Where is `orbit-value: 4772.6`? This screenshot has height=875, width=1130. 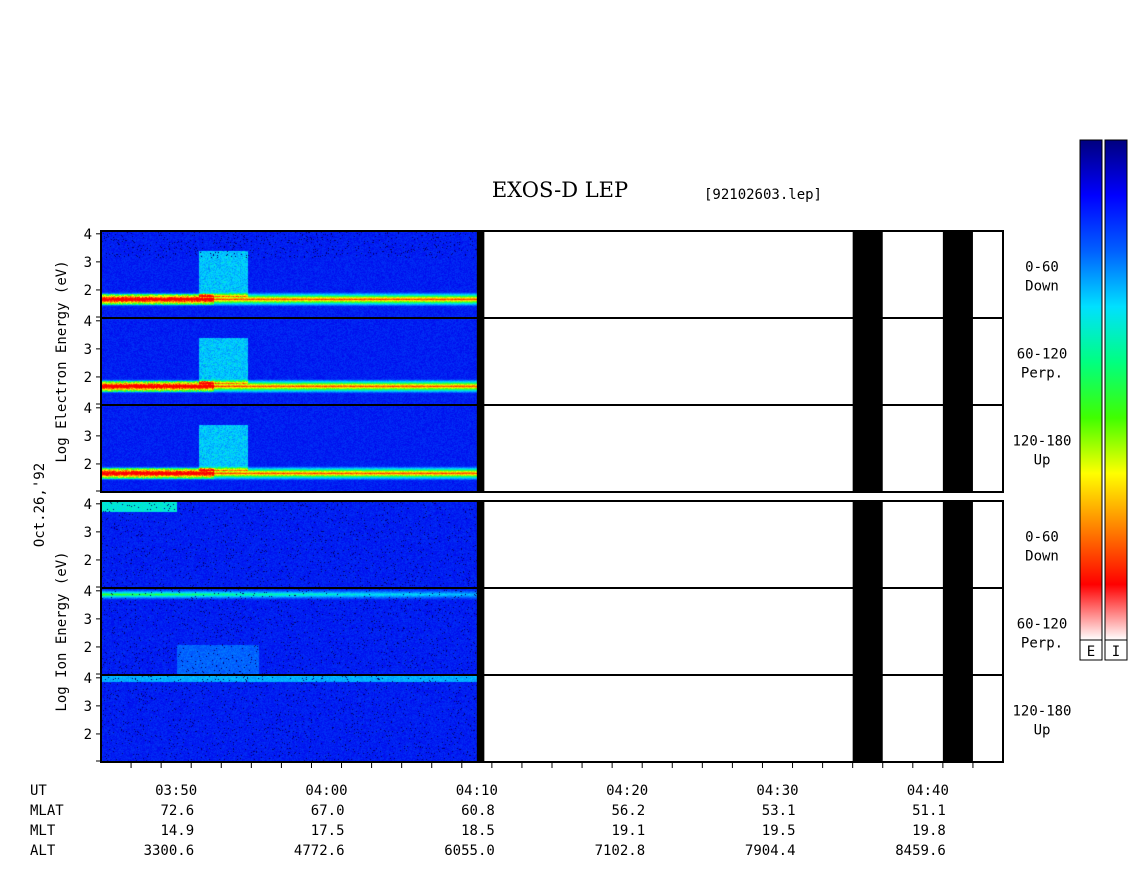
orbit-value: 4772.6 is located at coordinates (319, 851).